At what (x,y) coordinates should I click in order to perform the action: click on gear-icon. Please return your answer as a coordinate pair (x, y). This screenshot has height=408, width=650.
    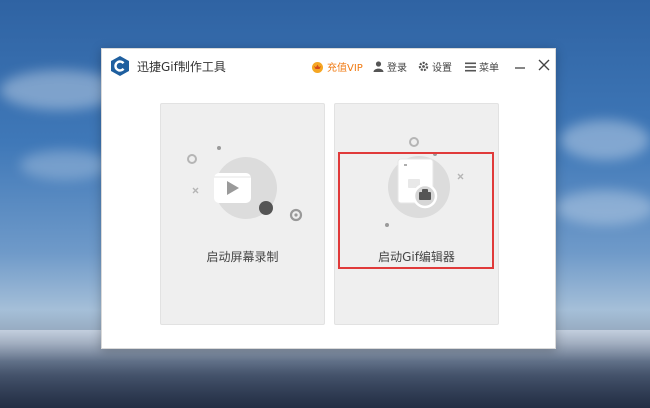
    Looking at the image, I should click on (423, 66).